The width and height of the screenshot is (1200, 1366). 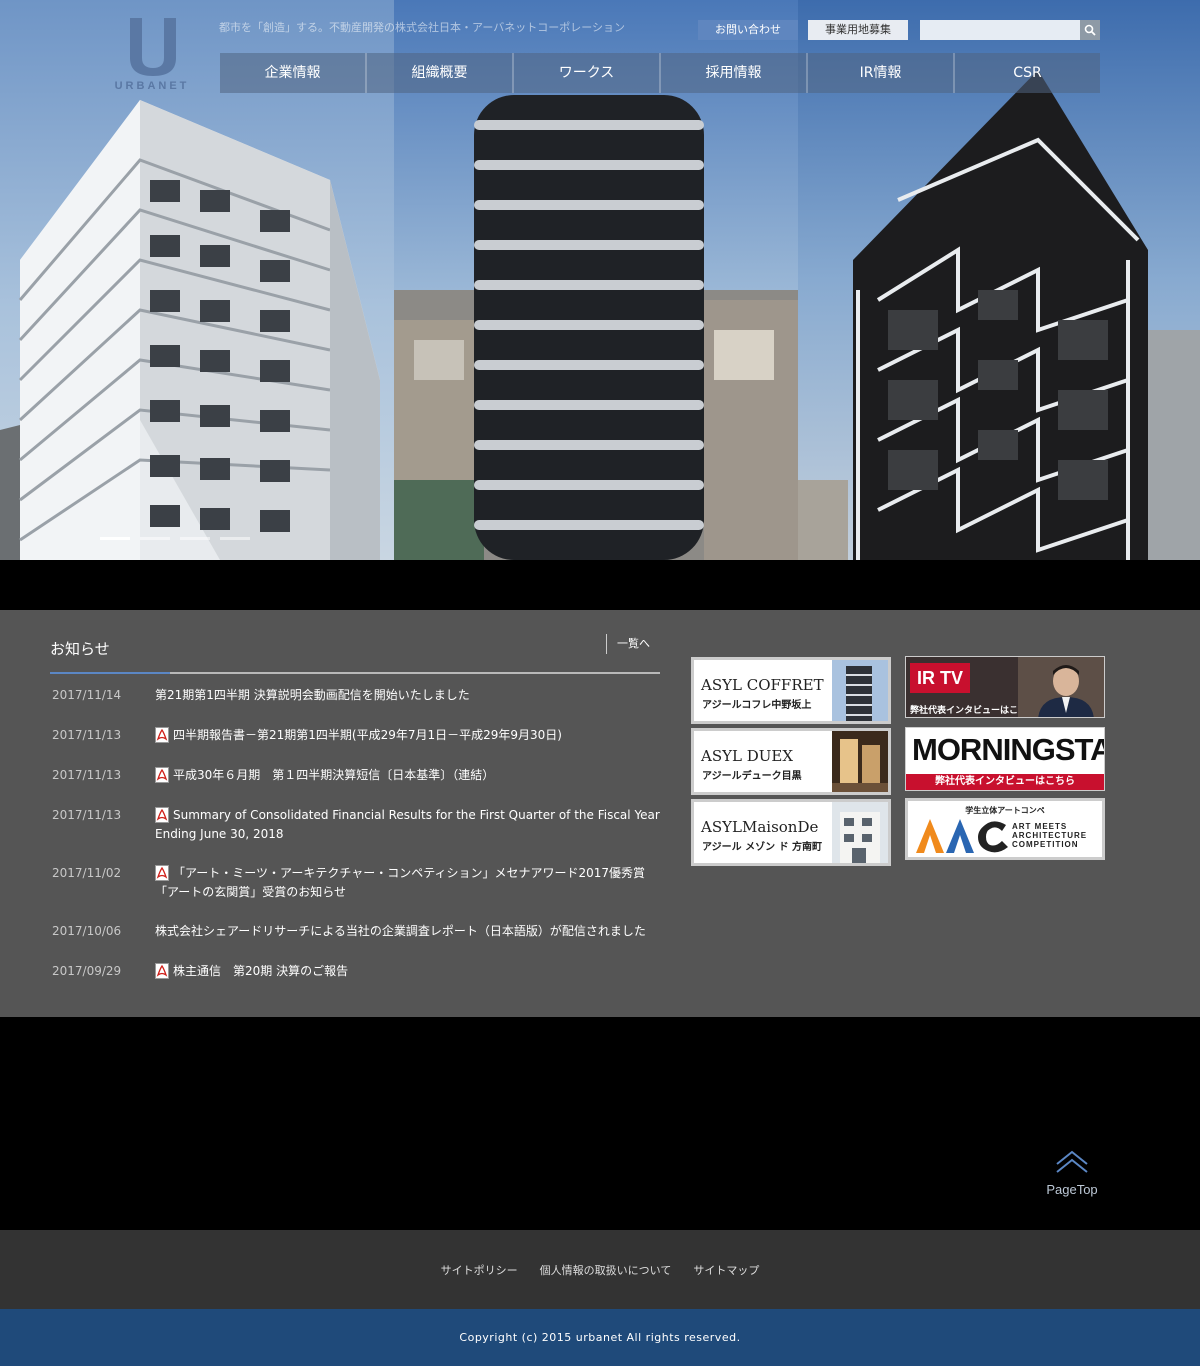 What do you see at coordinates (962, 836) in the screenshot?
I see `aac-logo-icon` at bounding box center [962, 836].